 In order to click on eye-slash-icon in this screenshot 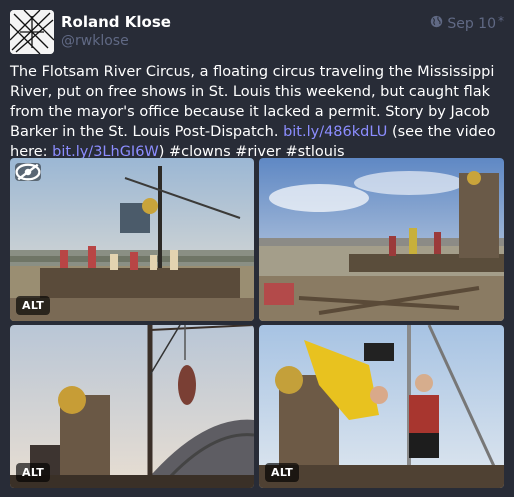, I will do `click(28, 172)`.